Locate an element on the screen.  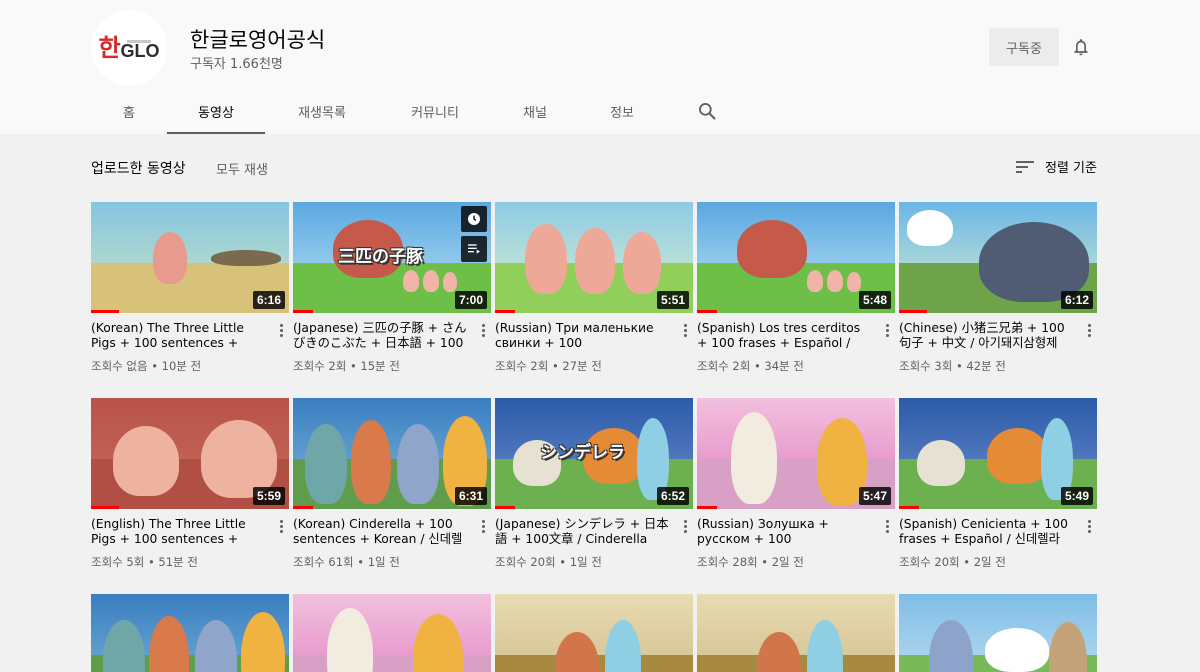
video-thumbnail: 5:59 is located at coordinates (190, 453).